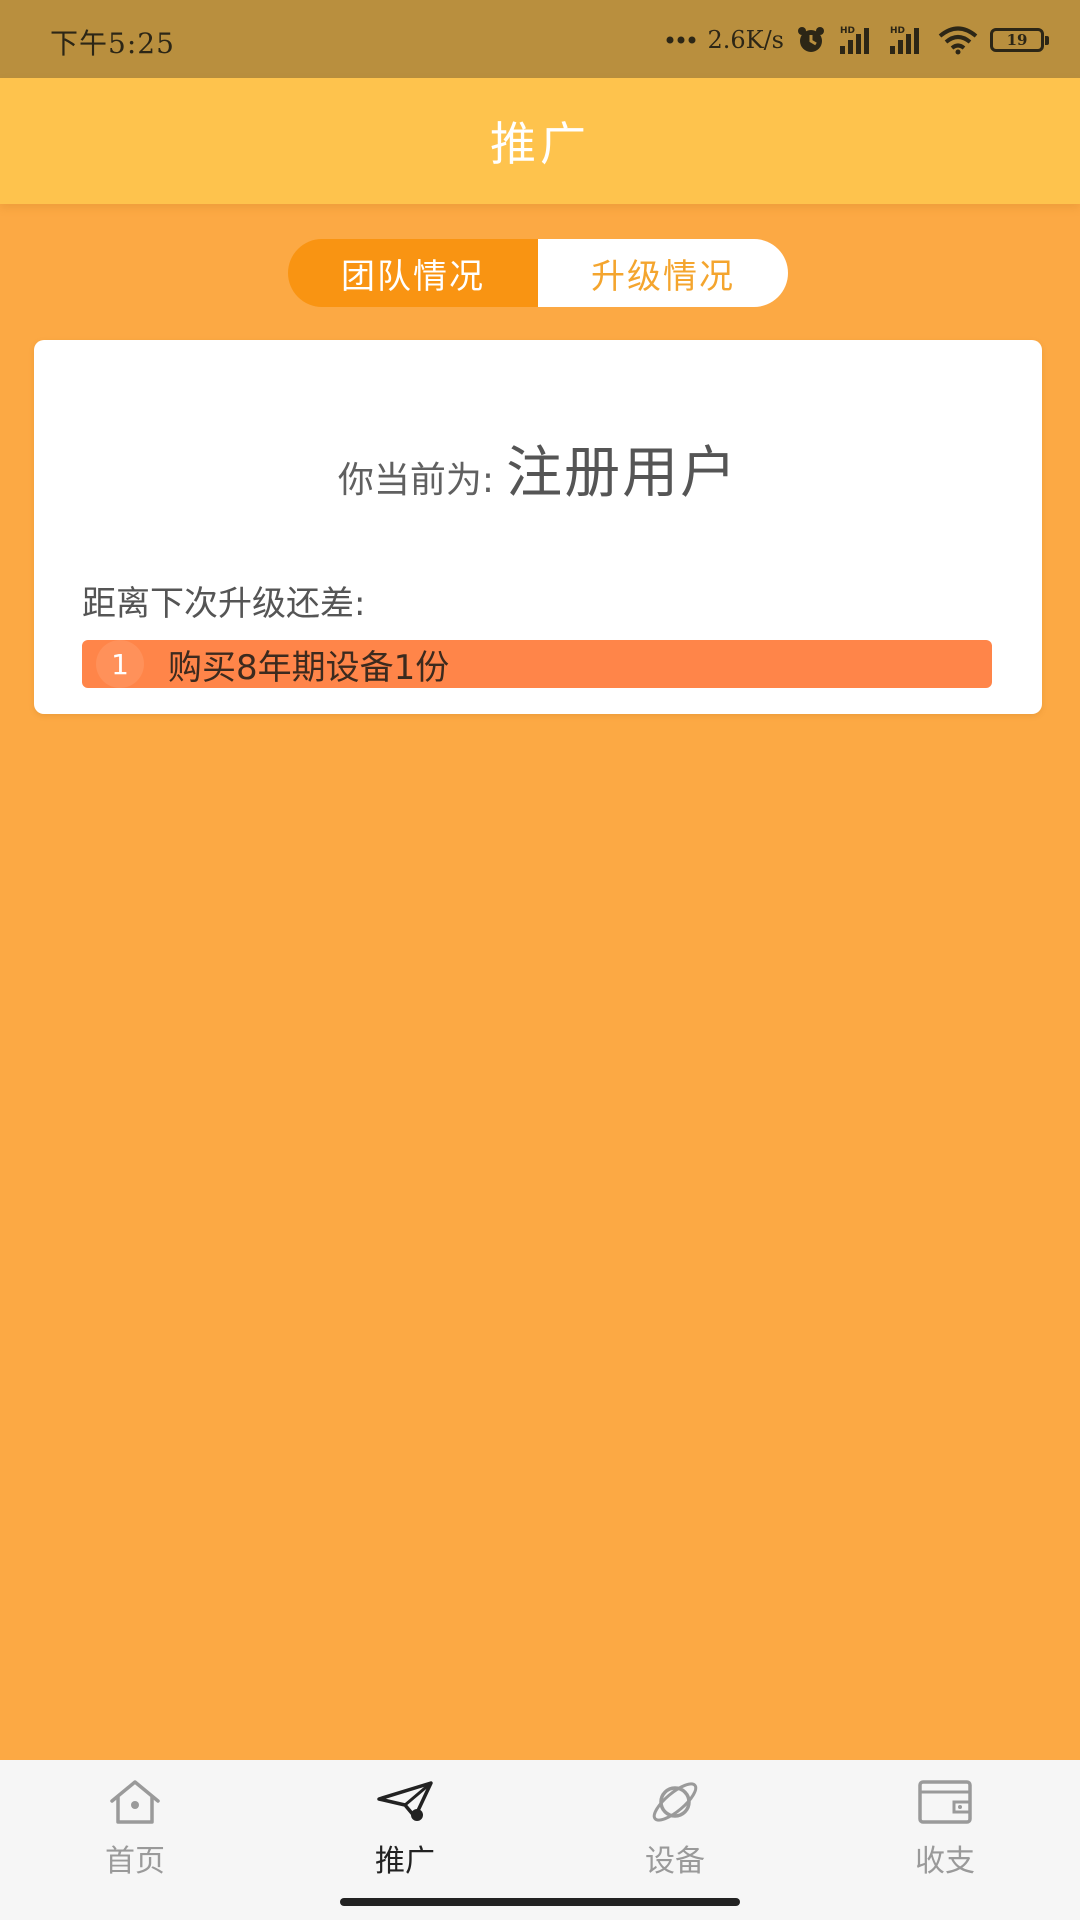  Describe the element at coordinates (622, 473) in the screenshot. I see `current-level-value: 注册用户` at that location.